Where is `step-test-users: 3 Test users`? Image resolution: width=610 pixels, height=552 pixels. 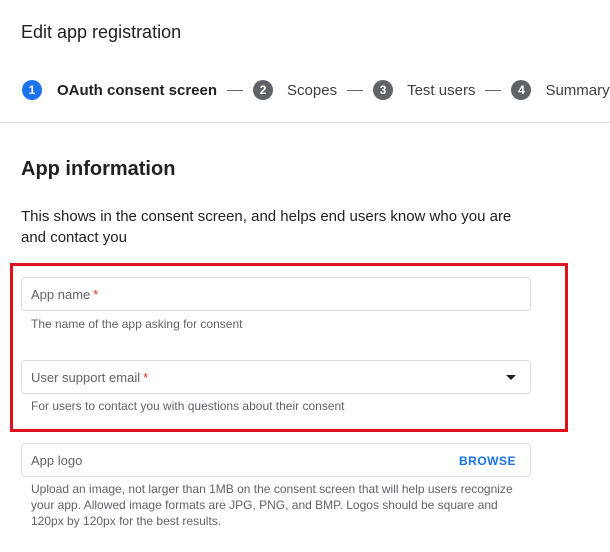
step-test-users: 3 Test users is located at coordinates (424, 90).